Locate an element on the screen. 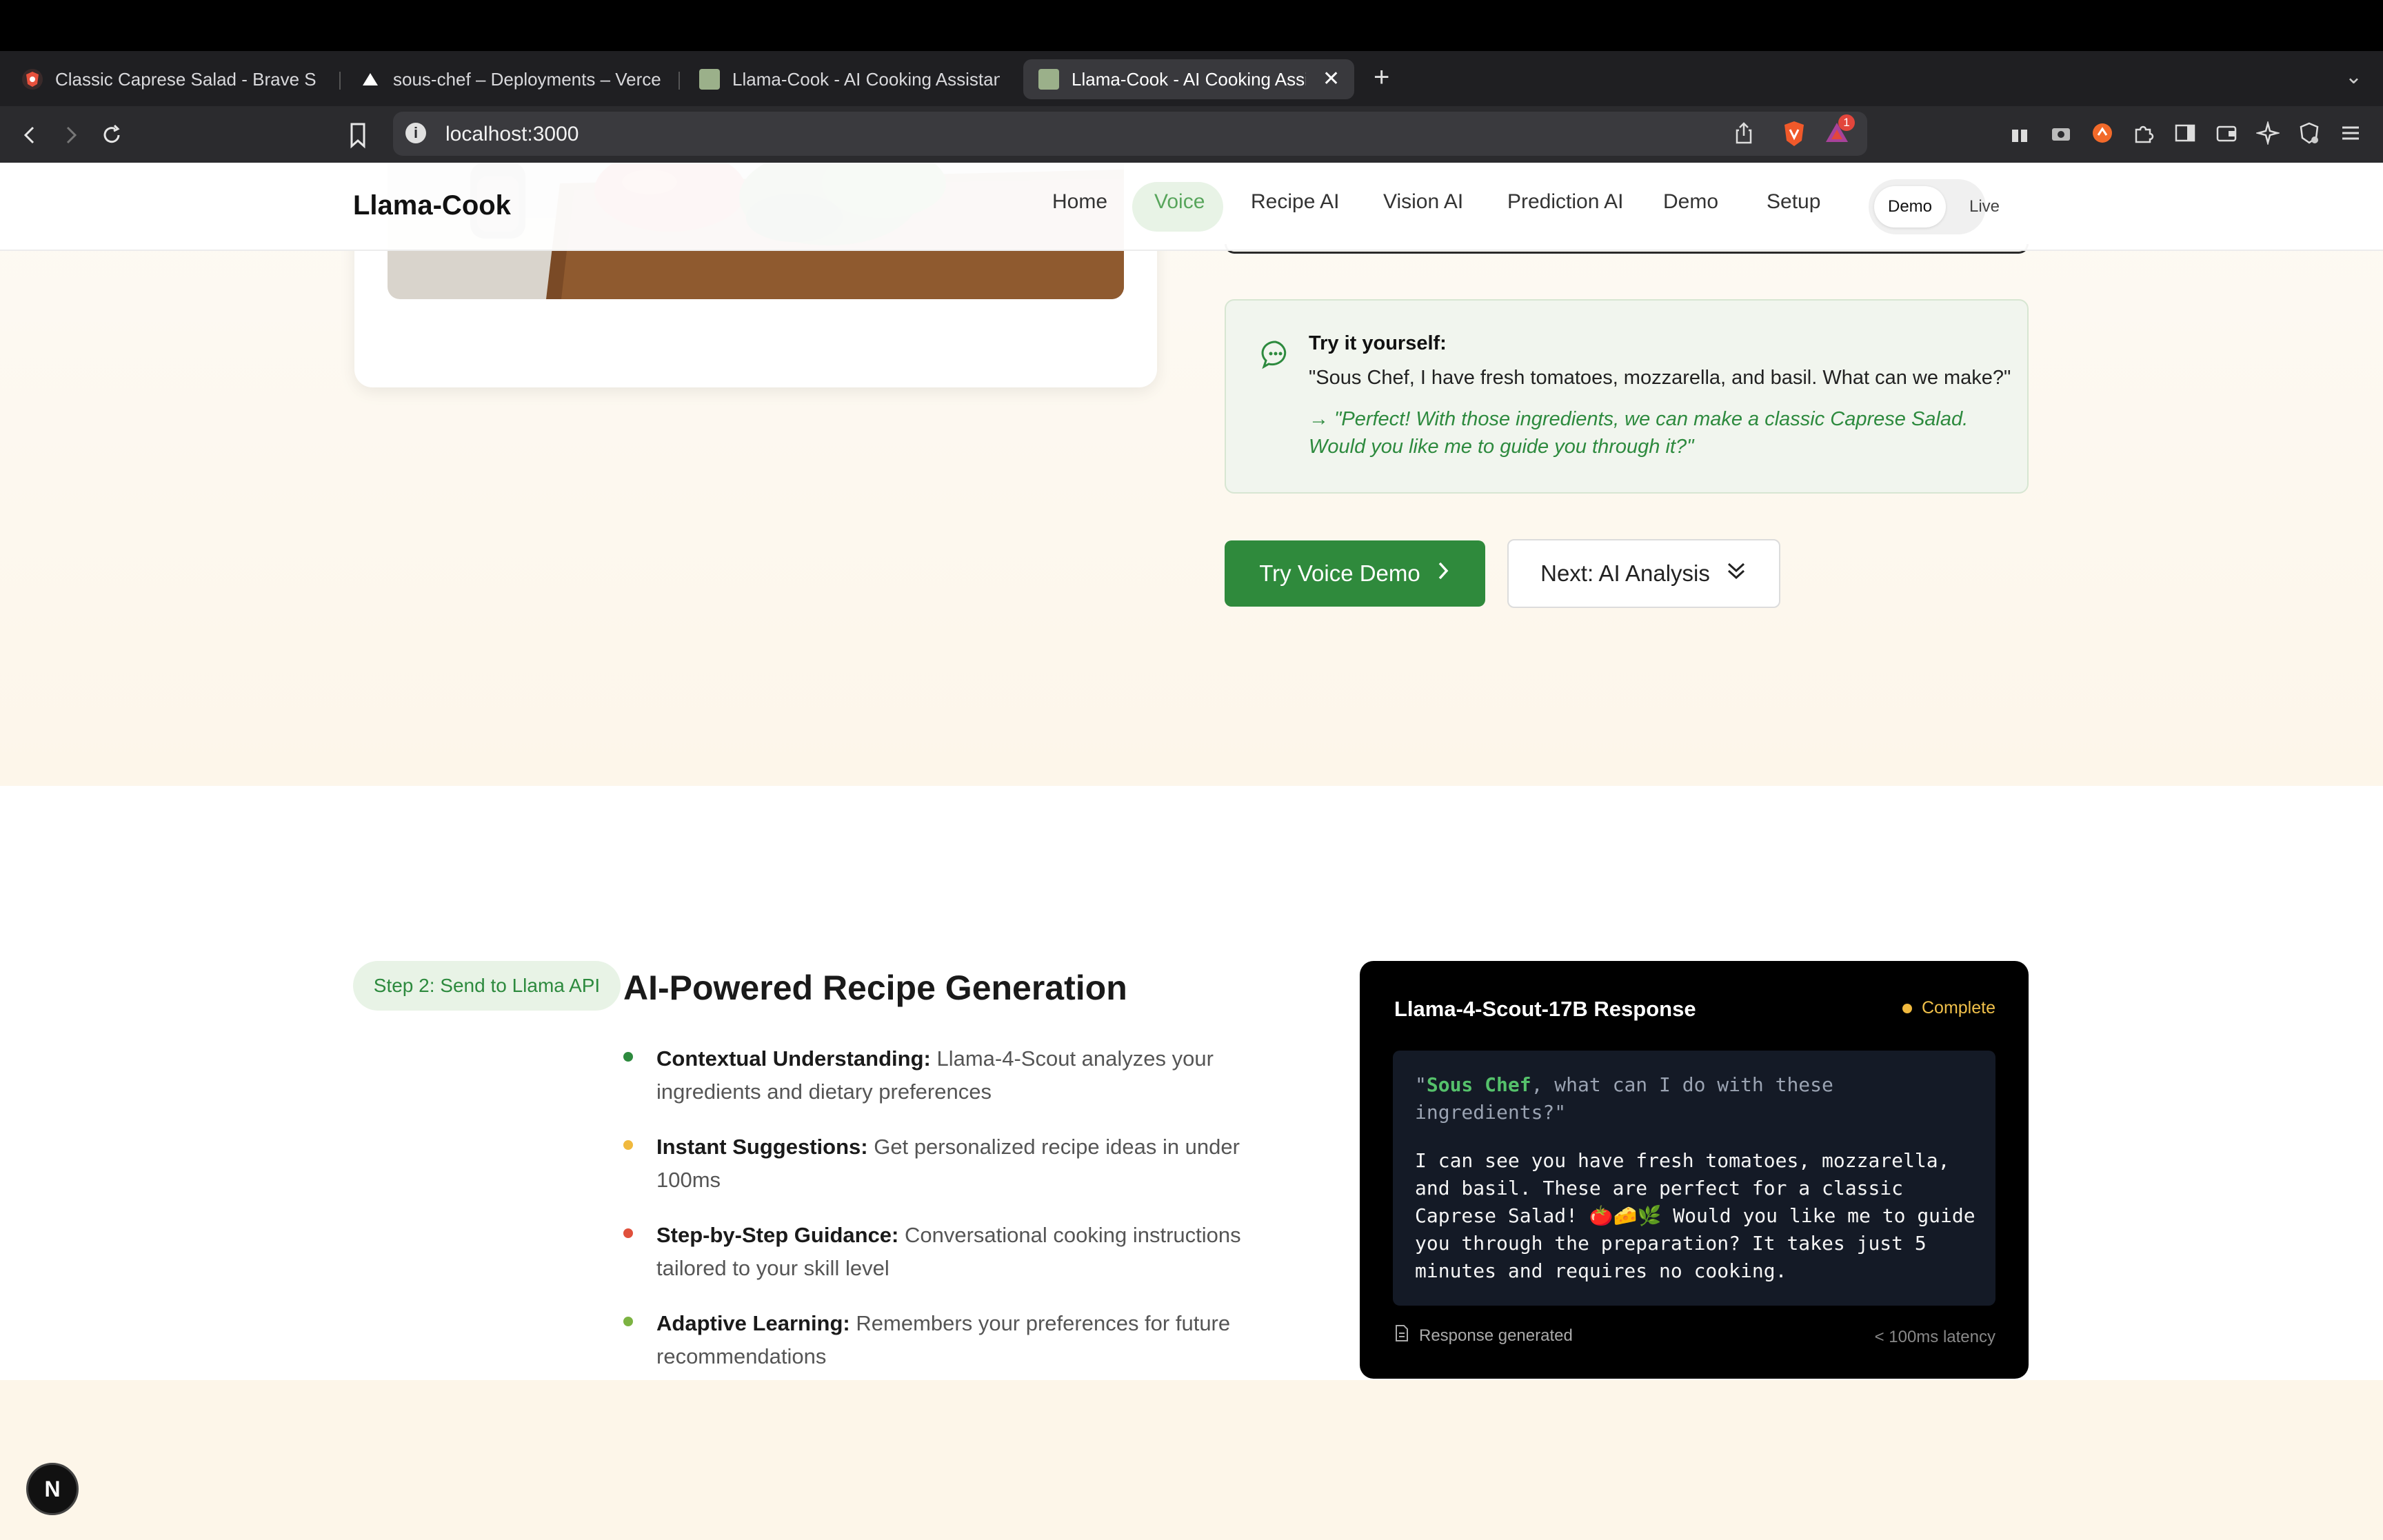 The image size is (2383, 1540). rewards-badge: 1 is located at coordinates (1846, 123).